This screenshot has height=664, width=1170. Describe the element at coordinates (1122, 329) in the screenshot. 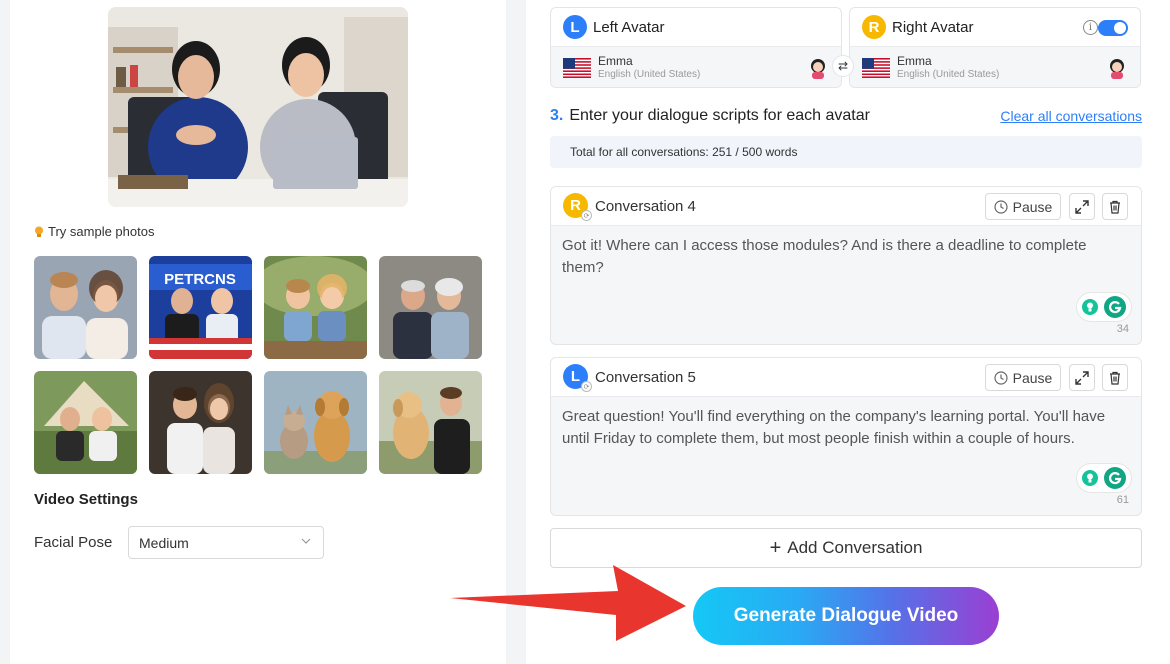

I see `character-count: 34` at that location.